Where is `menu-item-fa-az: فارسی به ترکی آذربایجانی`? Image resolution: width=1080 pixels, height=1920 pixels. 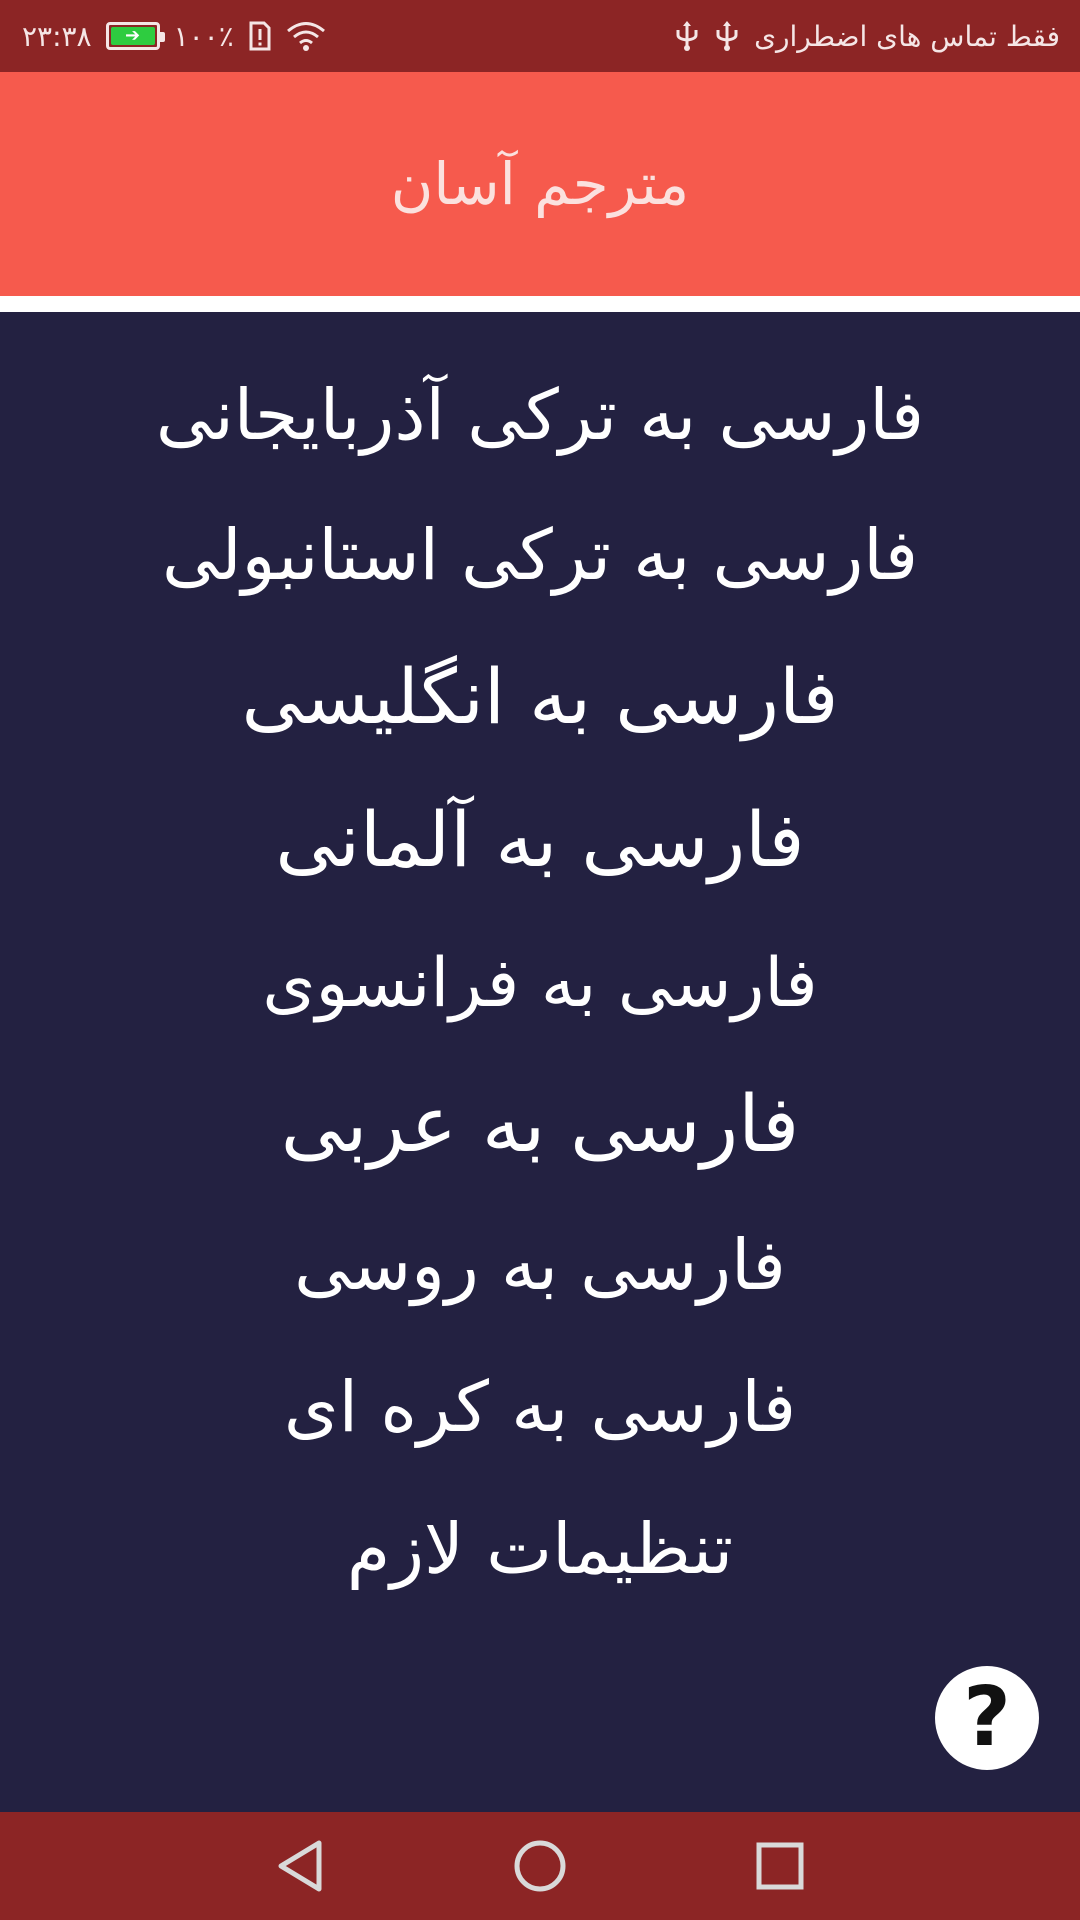
menu-item-fa-az: فارسی به ترکی آذربایجانی is located at coordinates (540, 415).